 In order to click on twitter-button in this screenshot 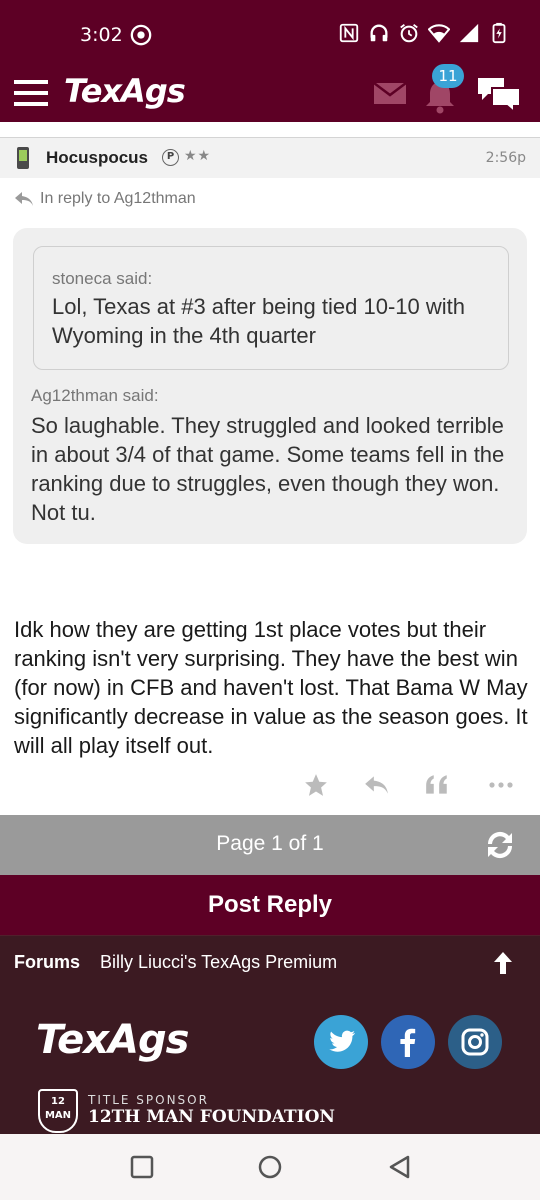, I will do `click(341, 1042)`.